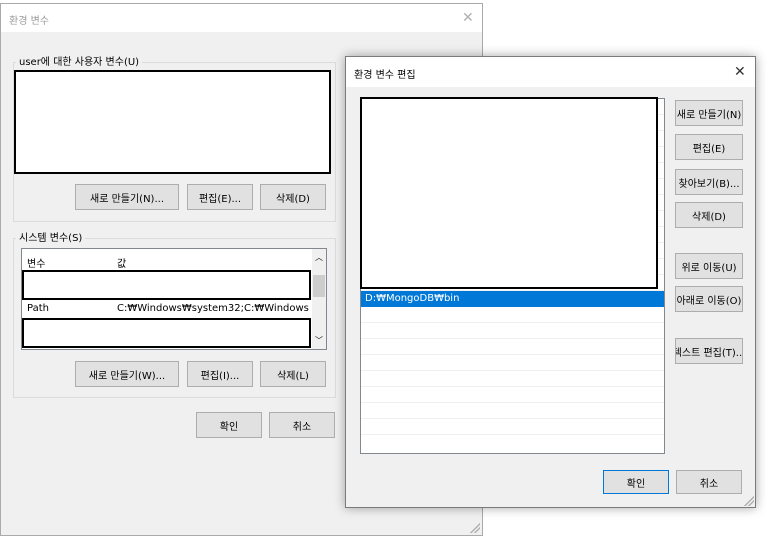 Image resolution: width=766 pixels, height=540 pixels. I want to click on system-delete-button: 삭제(L), so click(293, 374).